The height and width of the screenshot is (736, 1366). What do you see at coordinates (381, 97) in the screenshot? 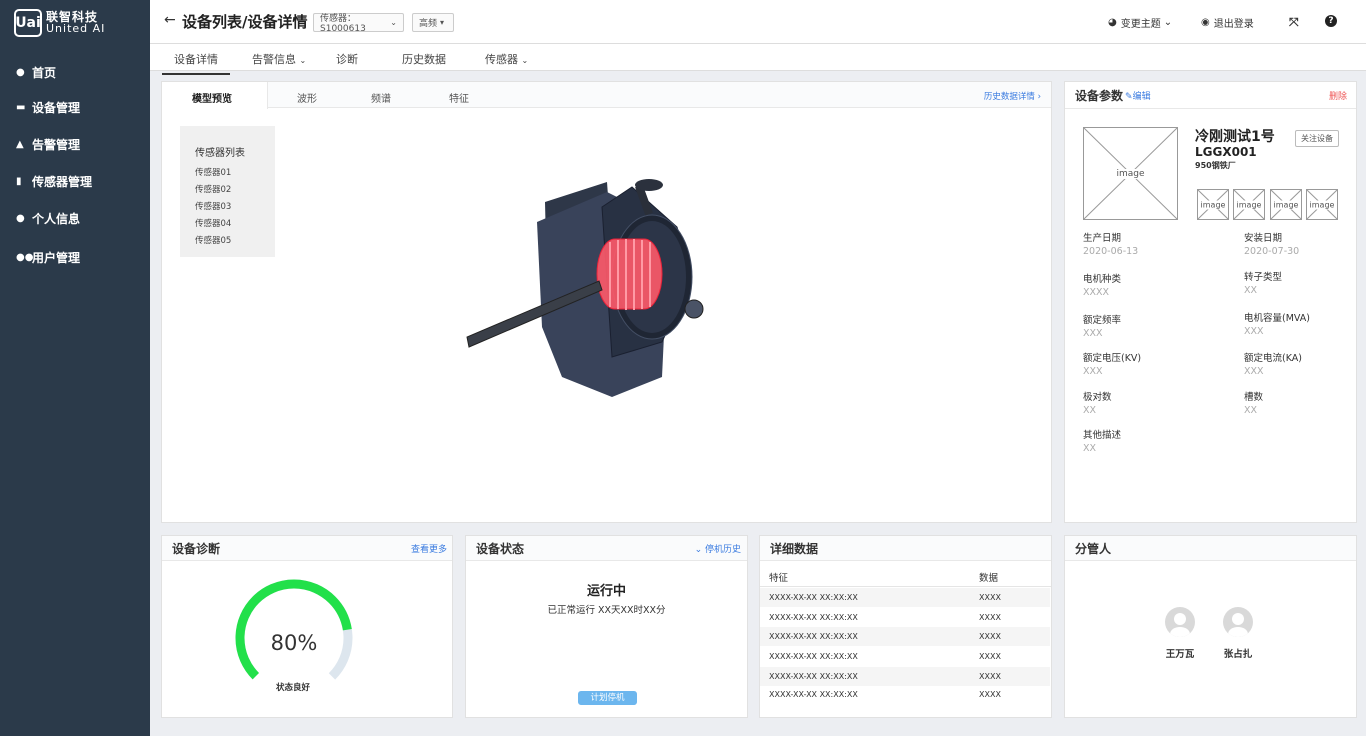
I see `tab-spectrum: 频谱` at bounding box center [381, 97].